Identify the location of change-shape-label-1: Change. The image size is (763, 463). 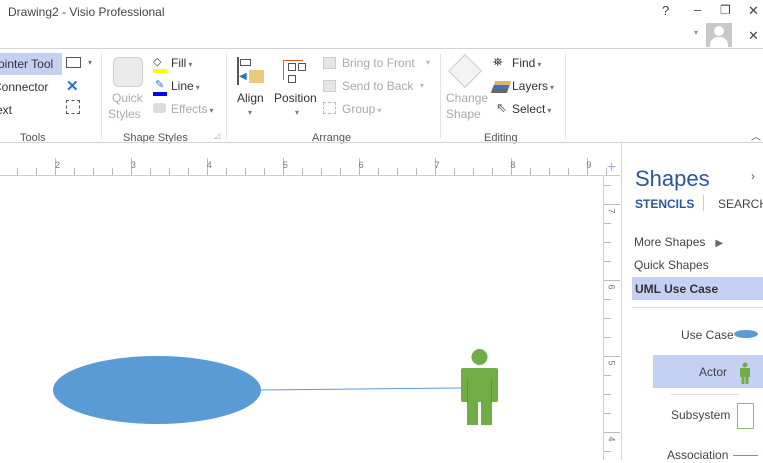
(467, 98).